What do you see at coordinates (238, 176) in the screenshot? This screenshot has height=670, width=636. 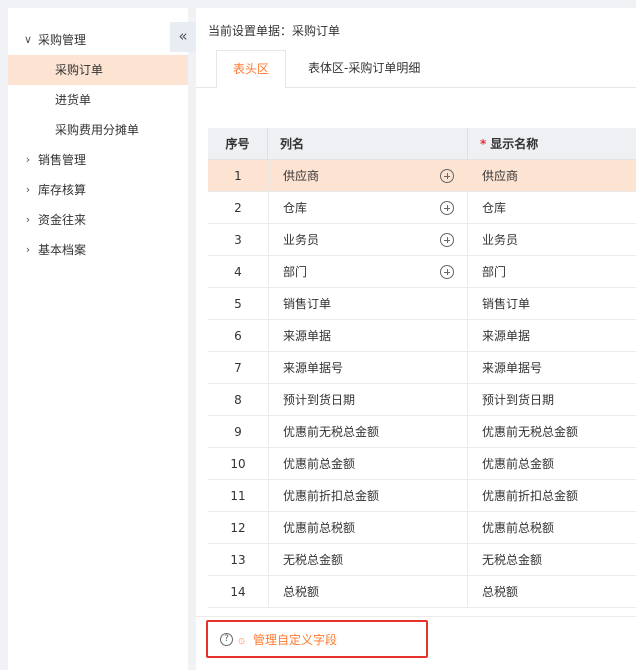 I see `row-index: 1` at bounding box center [238, 176].